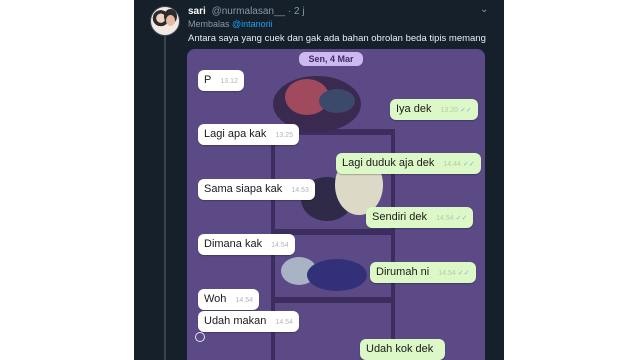 Image resolution: width=640 pixels, height=360 pixels. What do you see at coordinates (208, 80) in the screenshot?
I see `message-text: P` at bounding box center [208, 80].